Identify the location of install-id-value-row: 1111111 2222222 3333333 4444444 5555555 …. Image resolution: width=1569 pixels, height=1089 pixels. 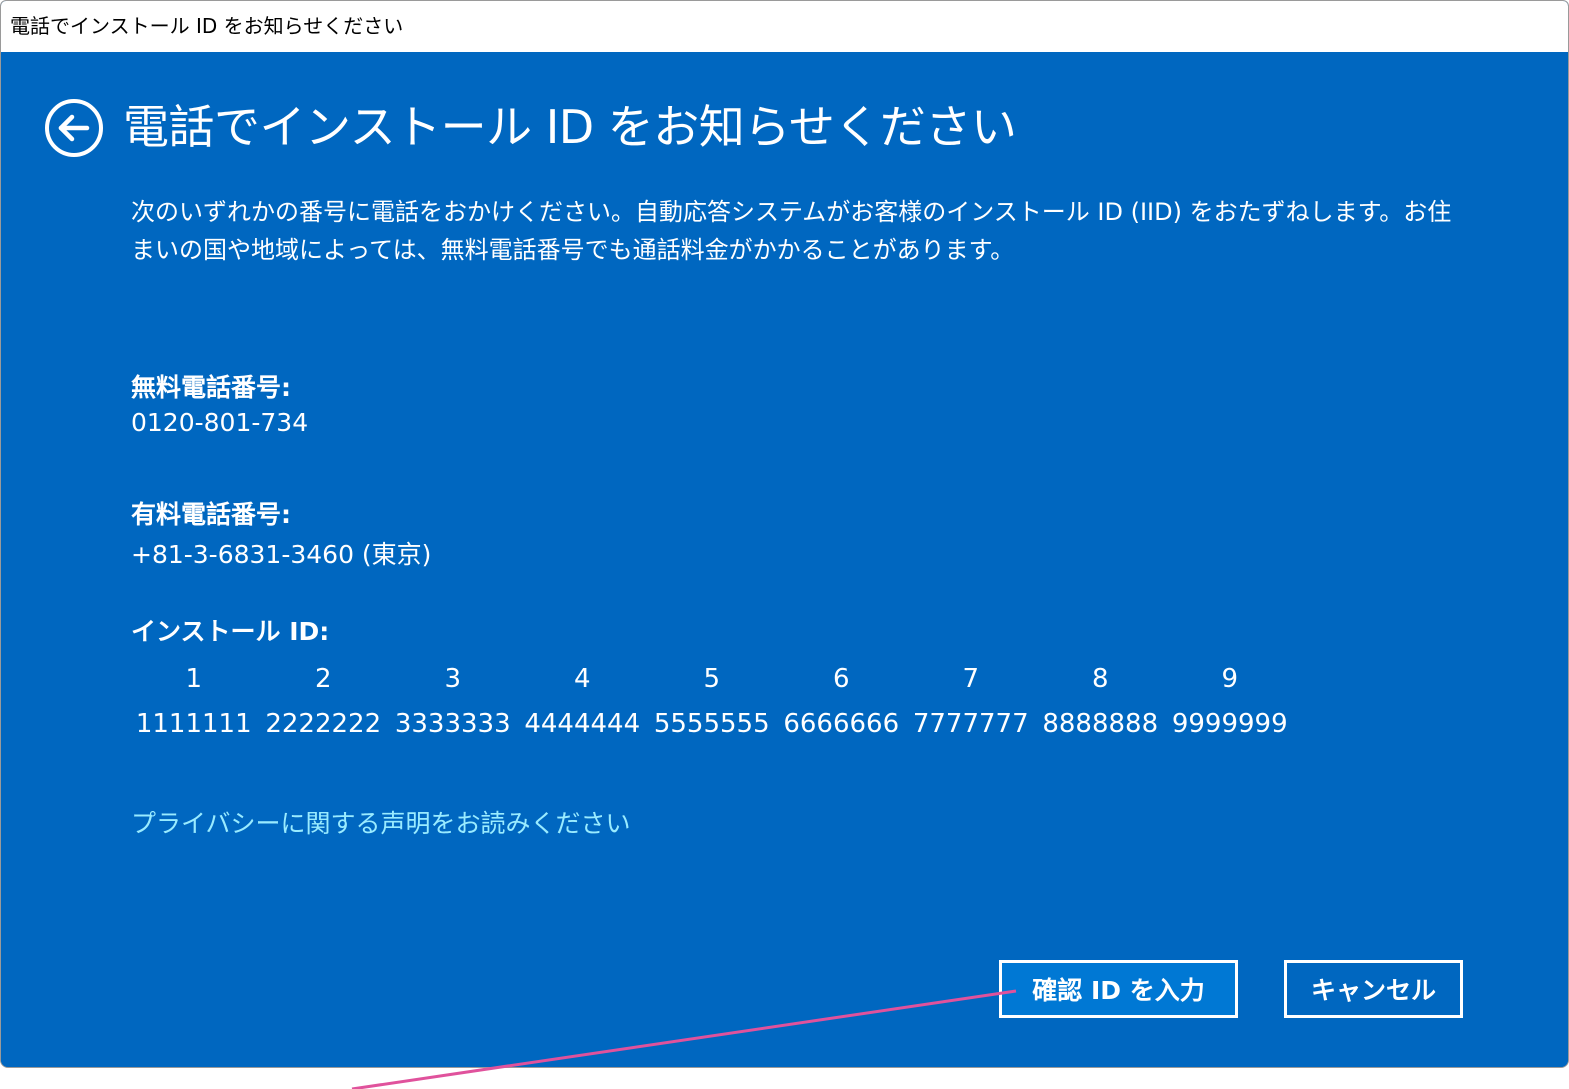
(712, 724).